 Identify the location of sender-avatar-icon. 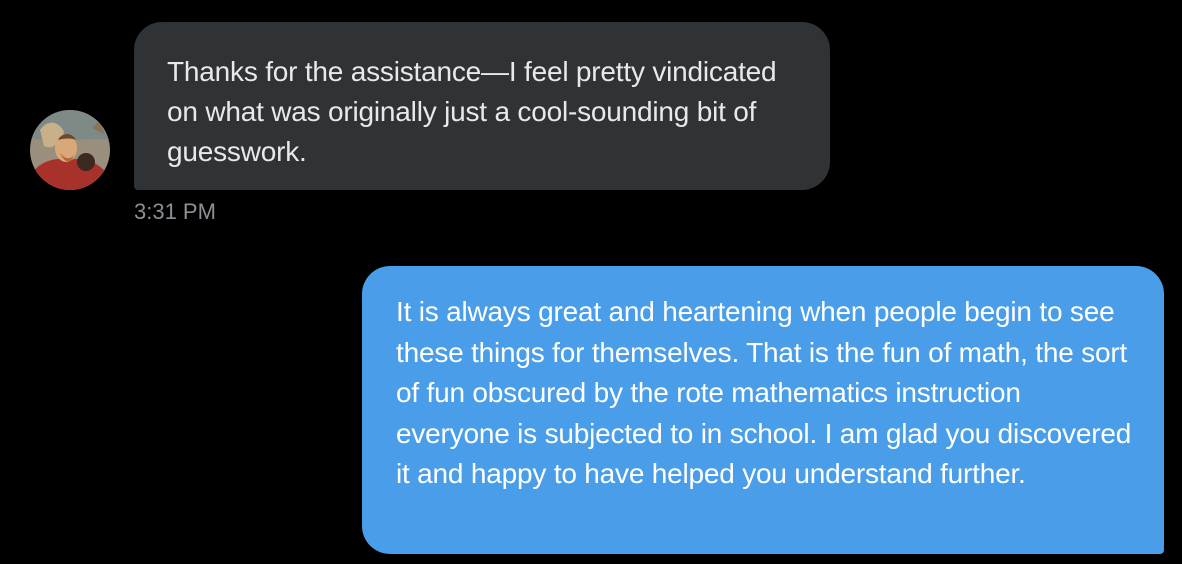
(70, 150).